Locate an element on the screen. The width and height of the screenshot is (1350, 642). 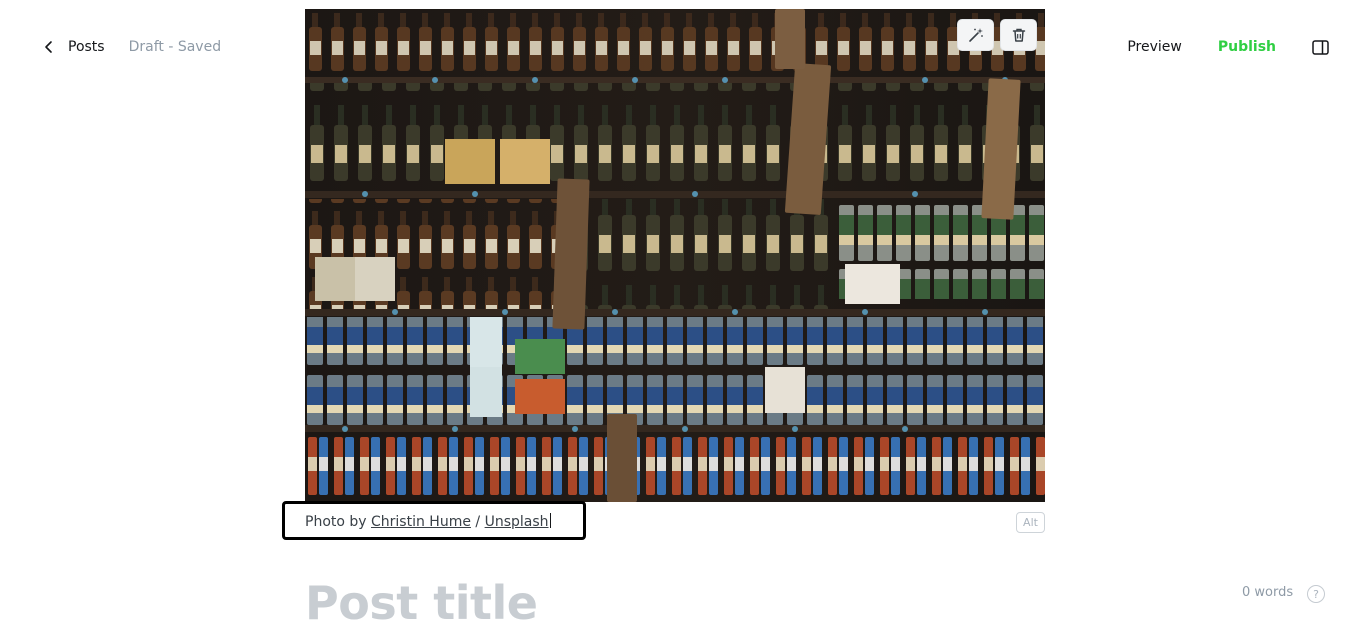
image-delete-button is located at coordinates (1018, 35).